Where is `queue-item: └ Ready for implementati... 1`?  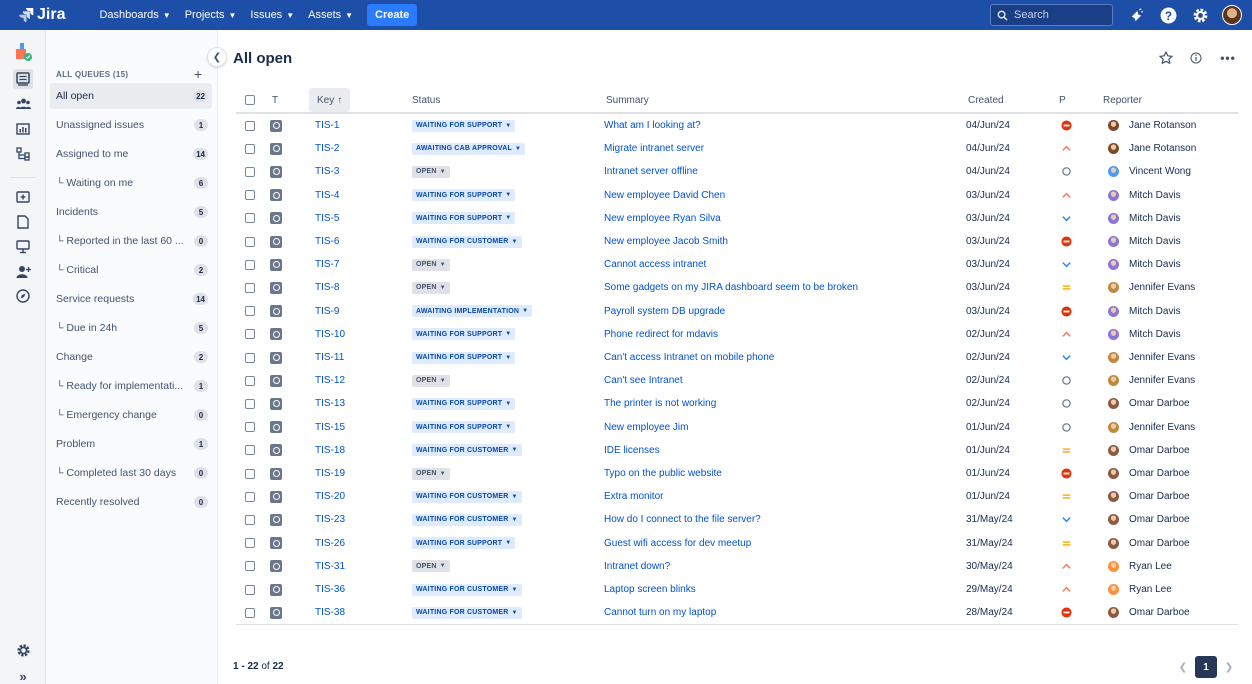 queue-item: └ Ready for implementati... 1 is located at coordinates (131, 386).